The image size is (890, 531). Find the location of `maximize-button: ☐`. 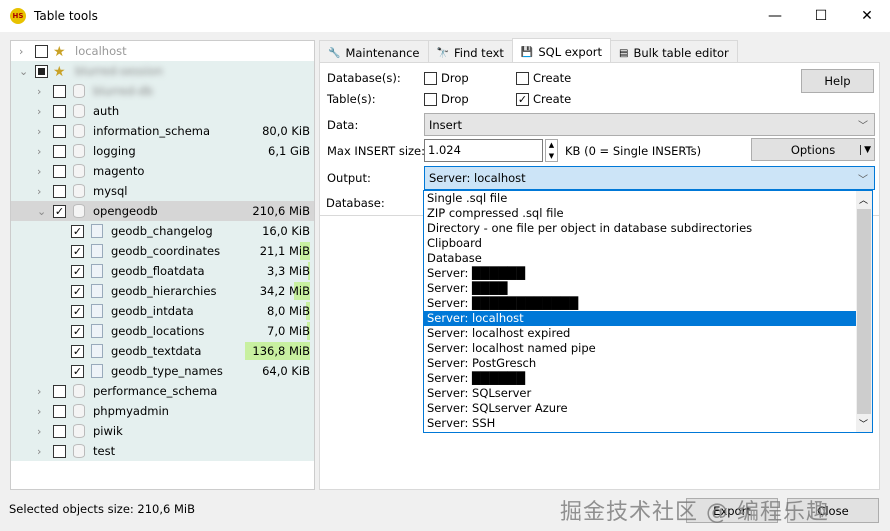

maximize-button: ☐ is located at coordinates (821, 16).